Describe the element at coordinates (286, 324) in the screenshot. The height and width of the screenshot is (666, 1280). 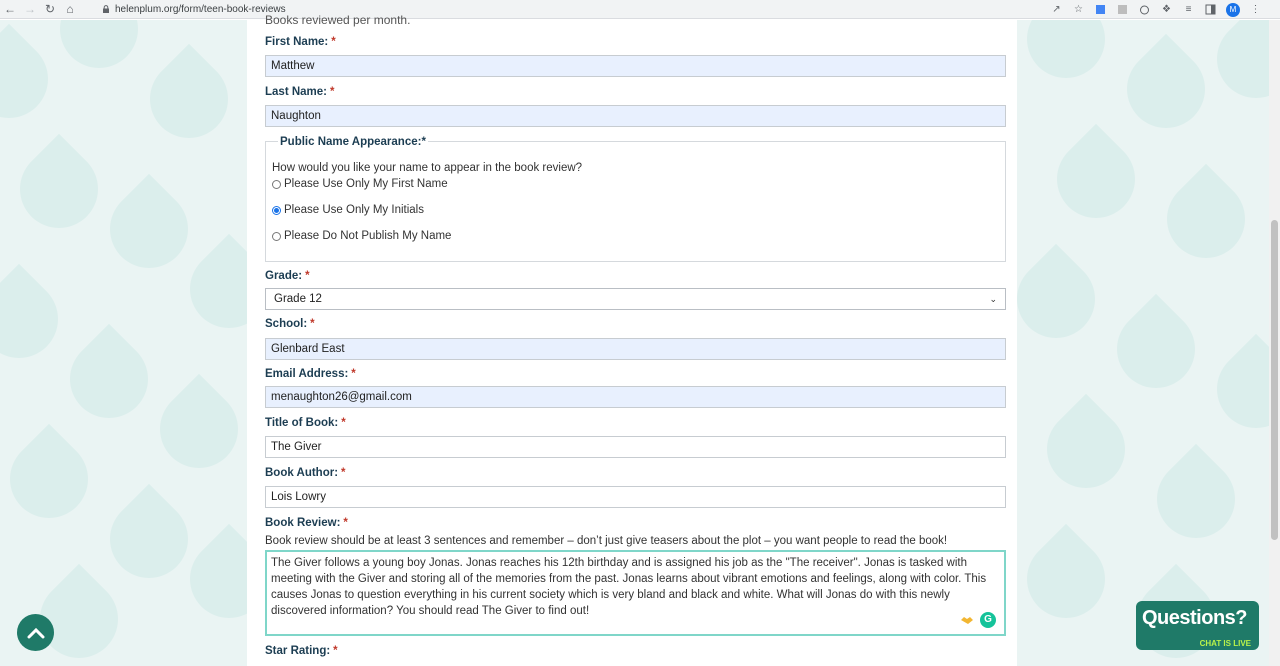
I see `school-label-text: School:` at that location.